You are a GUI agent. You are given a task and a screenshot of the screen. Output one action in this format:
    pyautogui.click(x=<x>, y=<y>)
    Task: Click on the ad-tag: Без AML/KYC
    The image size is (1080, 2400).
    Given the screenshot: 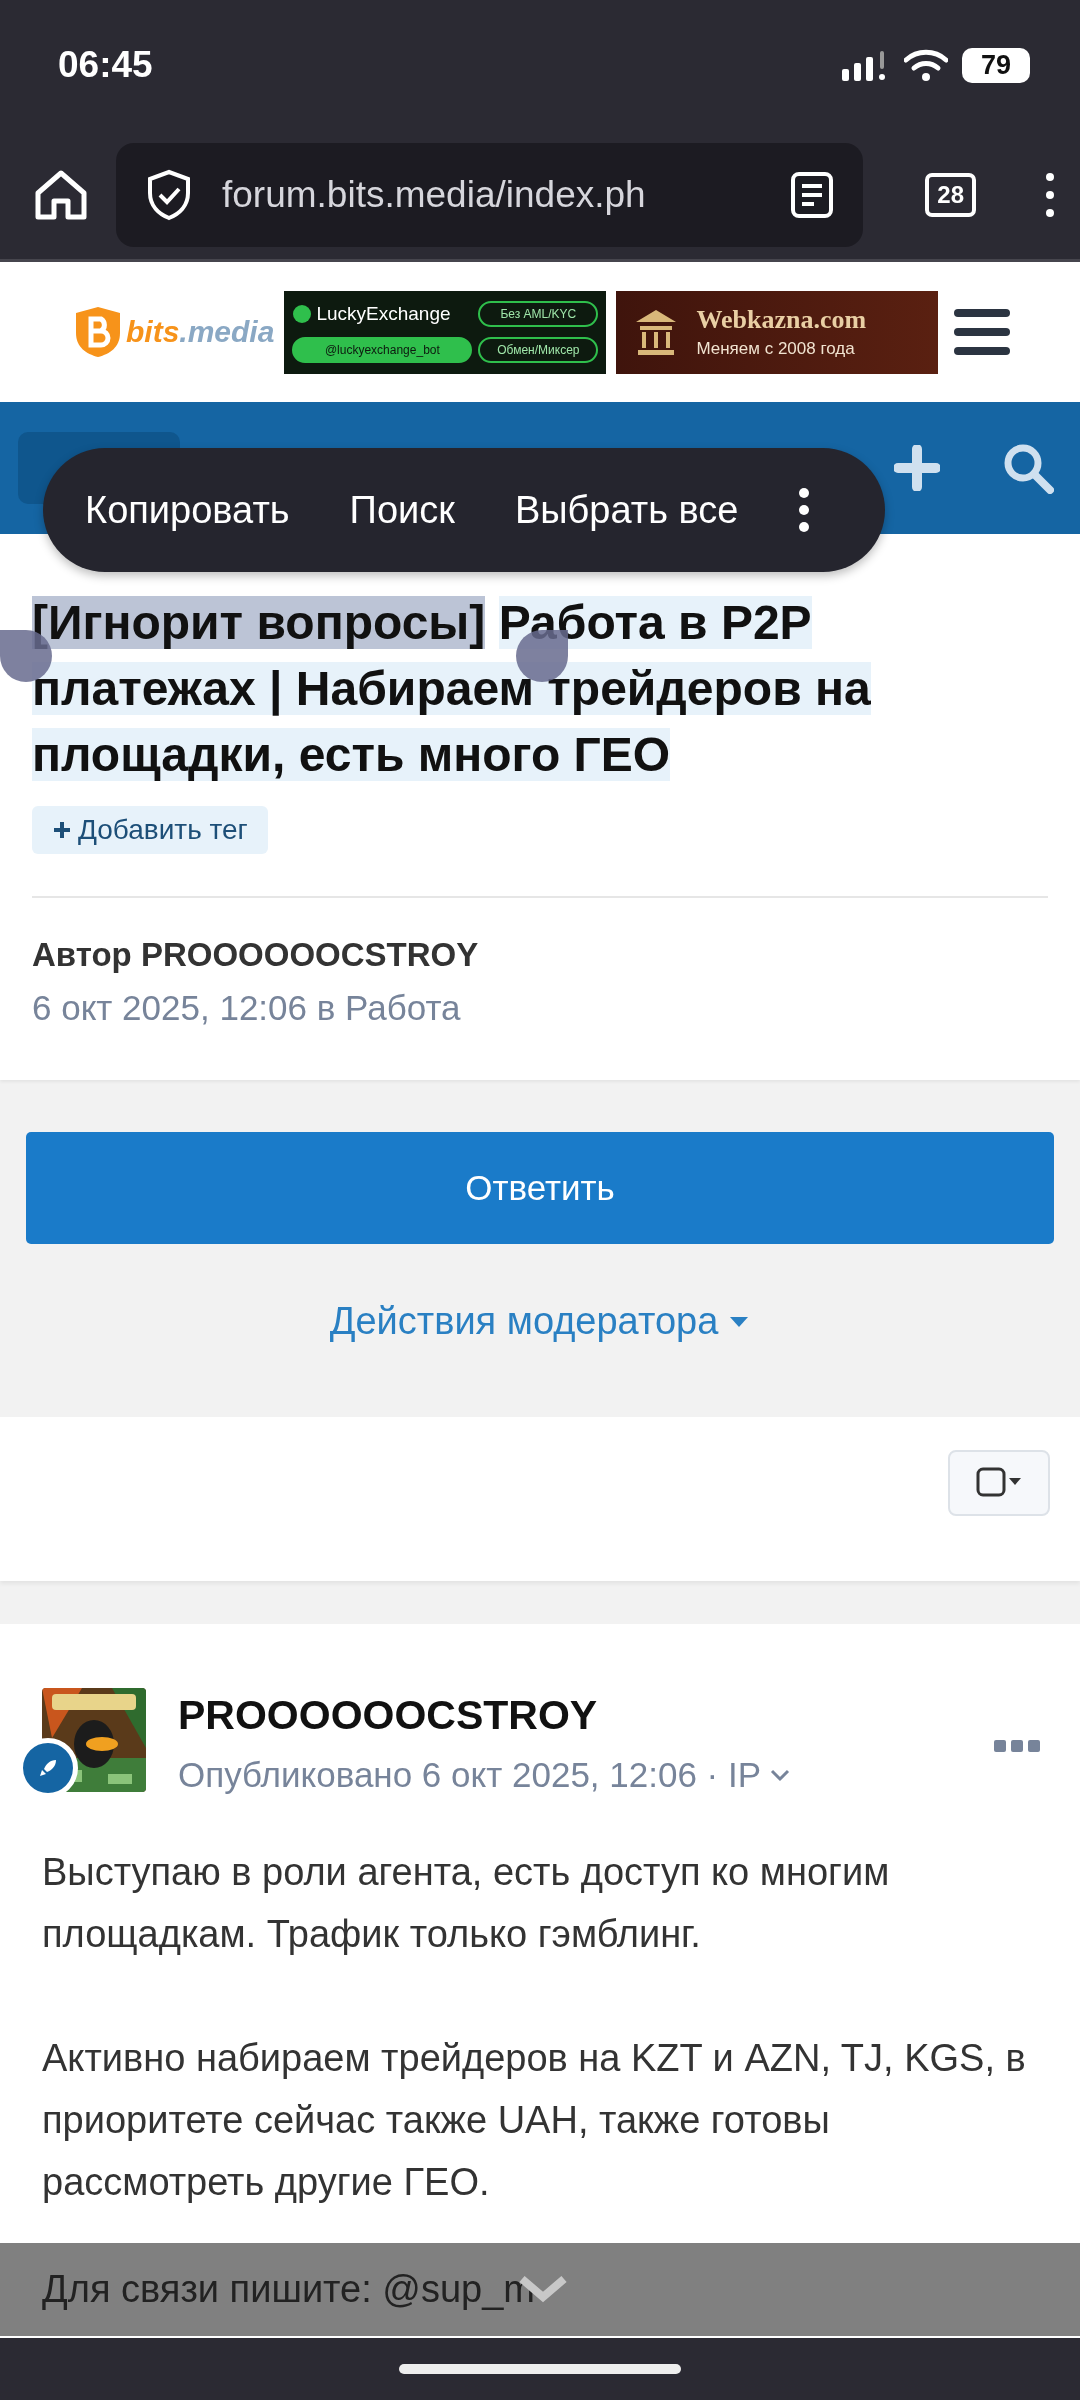 What is the action you would take?
    pyautogui.click(x=538, y=313)
    